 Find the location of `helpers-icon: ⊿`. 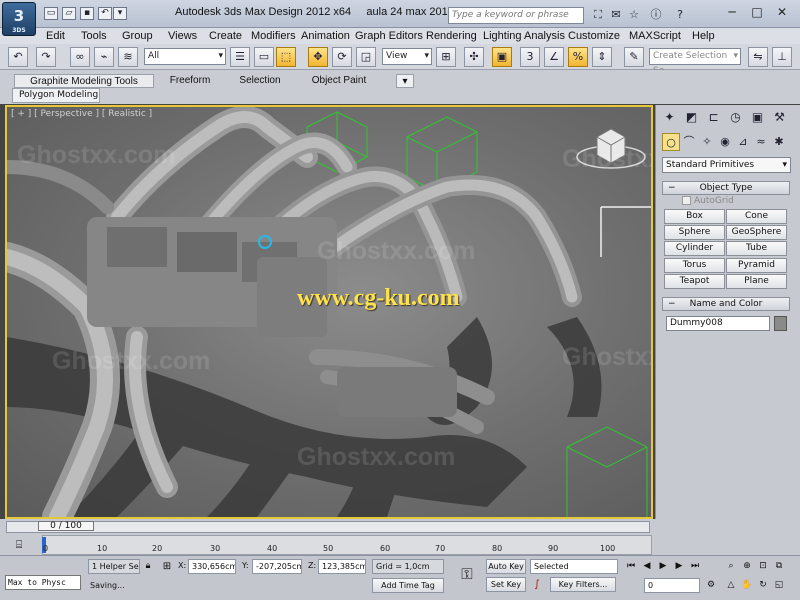

helpers-icon: ⊿ is located at coordinates (743, 142).